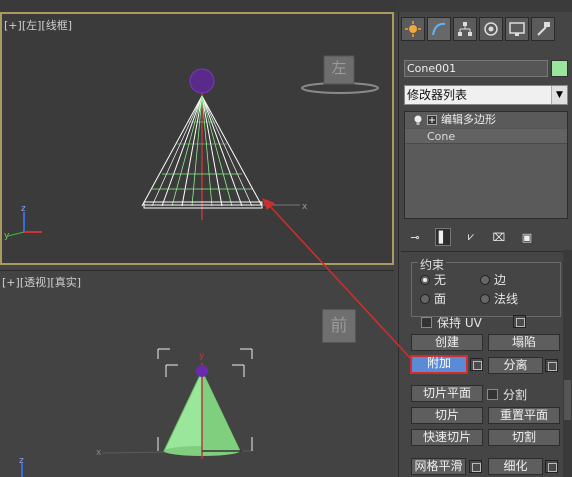 This screenshot has width=572, height=477. Describe the element at coordinates (515, 395) in the screenshot. I see `checkbox-label: 分割` at that location.